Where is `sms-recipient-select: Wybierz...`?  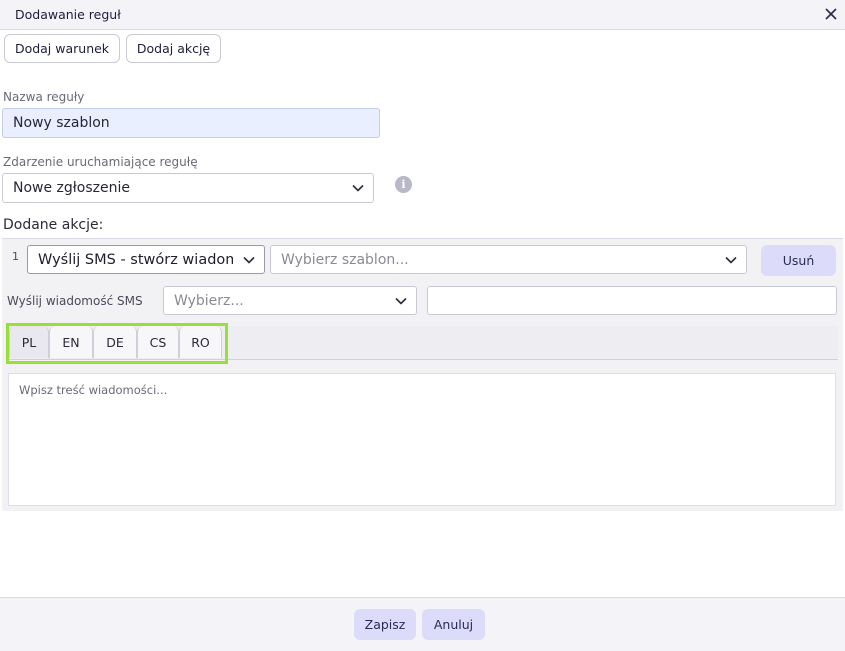
sms-recipient-select: Wybierz... is located at coordinates (290, 300).